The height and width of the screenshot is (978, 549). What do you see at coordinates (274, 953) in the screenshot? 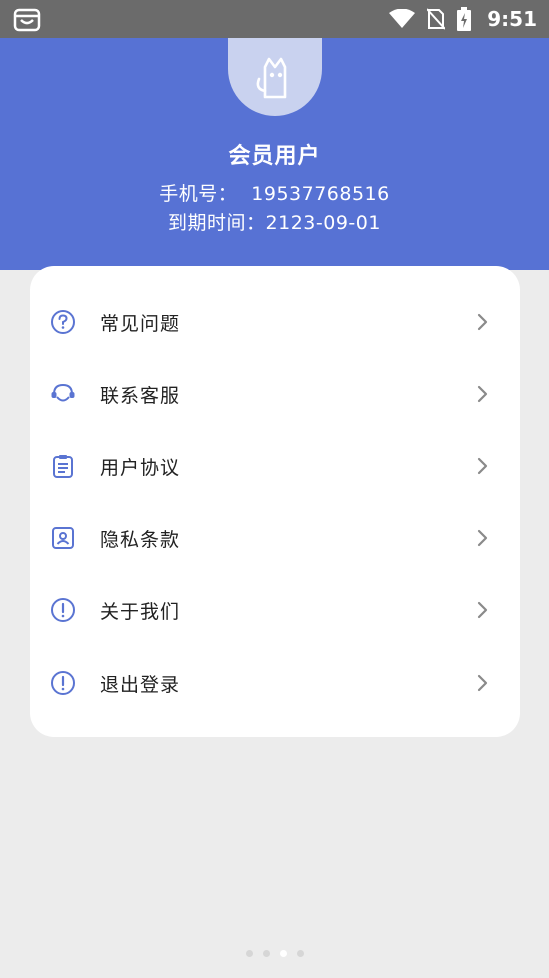
I see `page-indicator` at bounding box center [274, 953].